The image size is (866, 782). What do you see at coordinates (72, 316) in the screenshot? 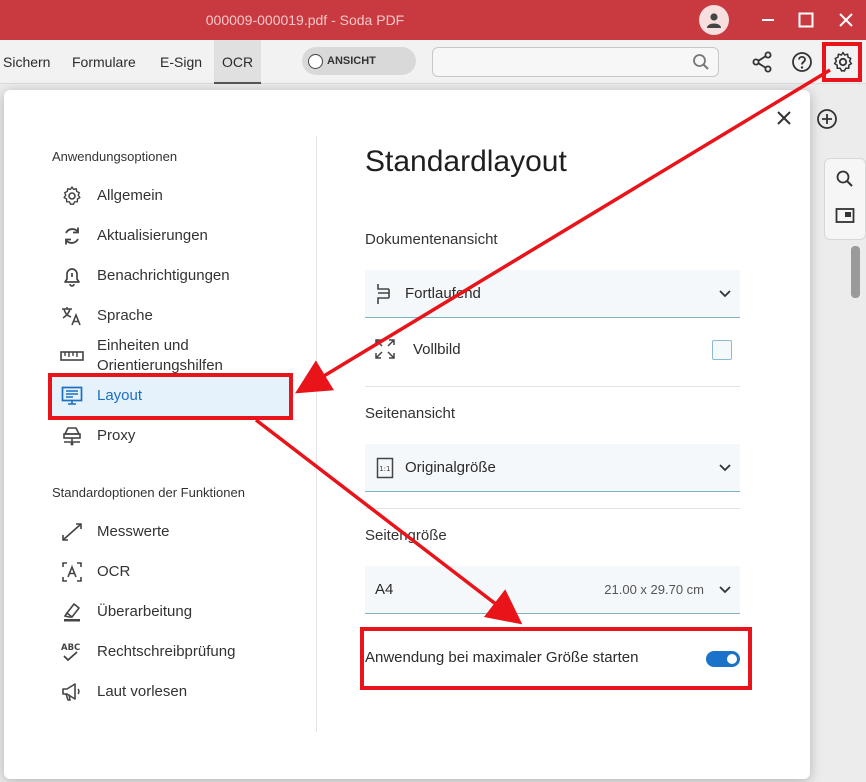
I see `translate-icon` at bounding box center [72, 316].